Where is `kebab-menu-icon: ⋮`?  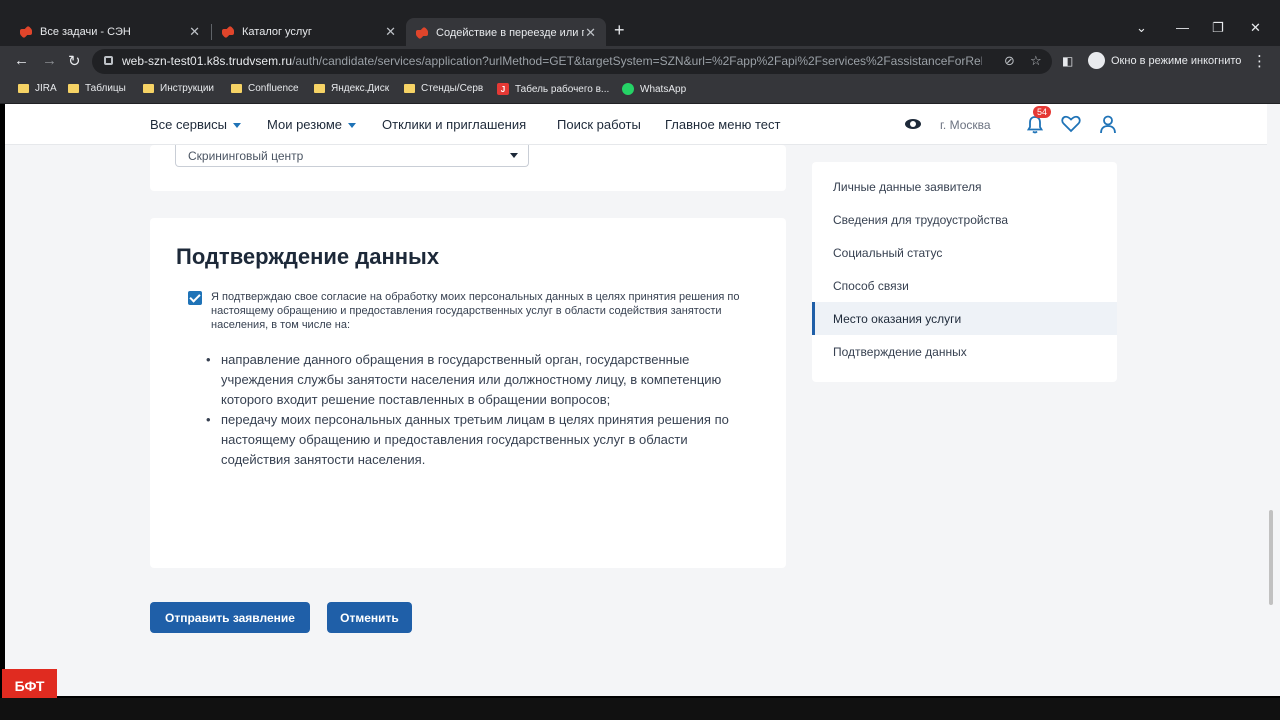
kebab-menu-icon: ⋮ is located at coordinates (1259, 61).